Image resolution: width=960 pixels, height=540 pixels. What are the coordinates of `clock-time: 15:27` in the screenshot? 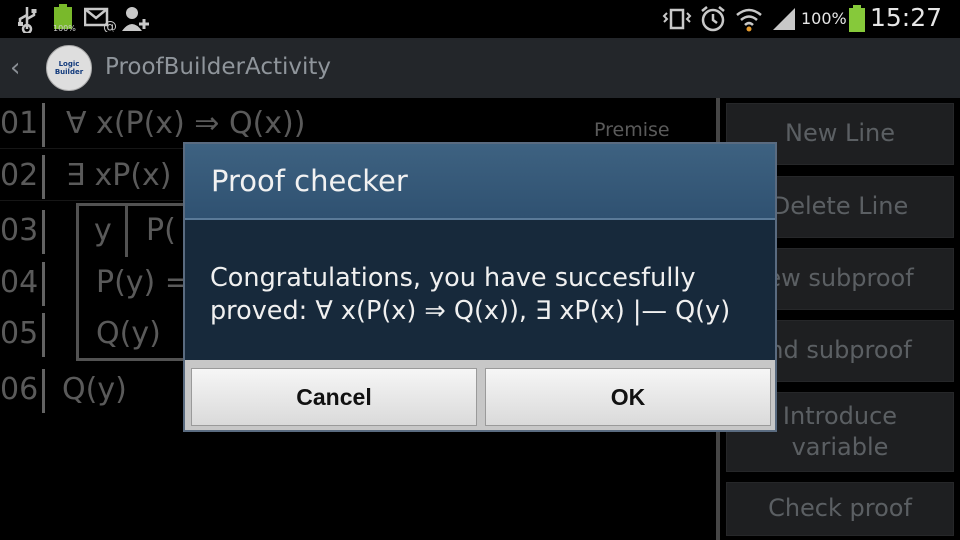 It's located at (905, 17).